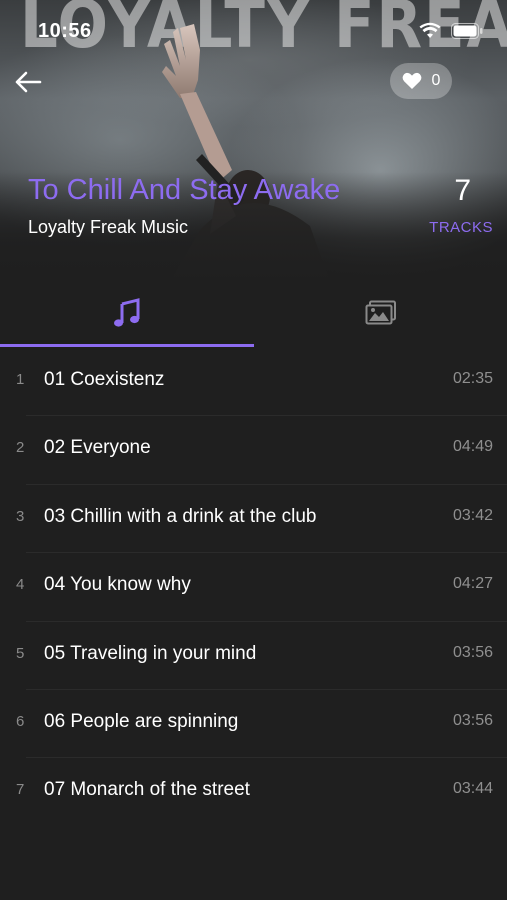  Describe the element at coordinates (472, 584) in the screenshot. I see `track-duration: 04:27` at that location.